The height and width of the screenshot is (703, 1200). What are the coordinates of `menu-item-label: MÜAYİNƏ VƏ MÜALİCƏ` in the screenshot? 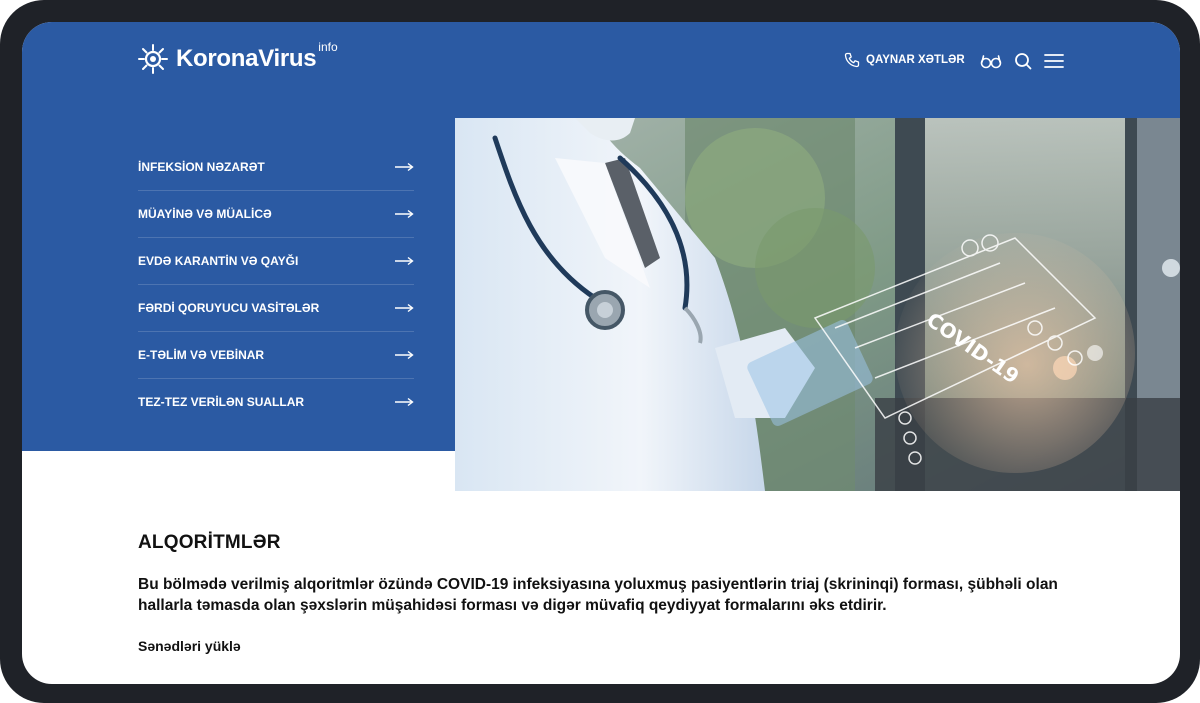 It's located at (205, 214).